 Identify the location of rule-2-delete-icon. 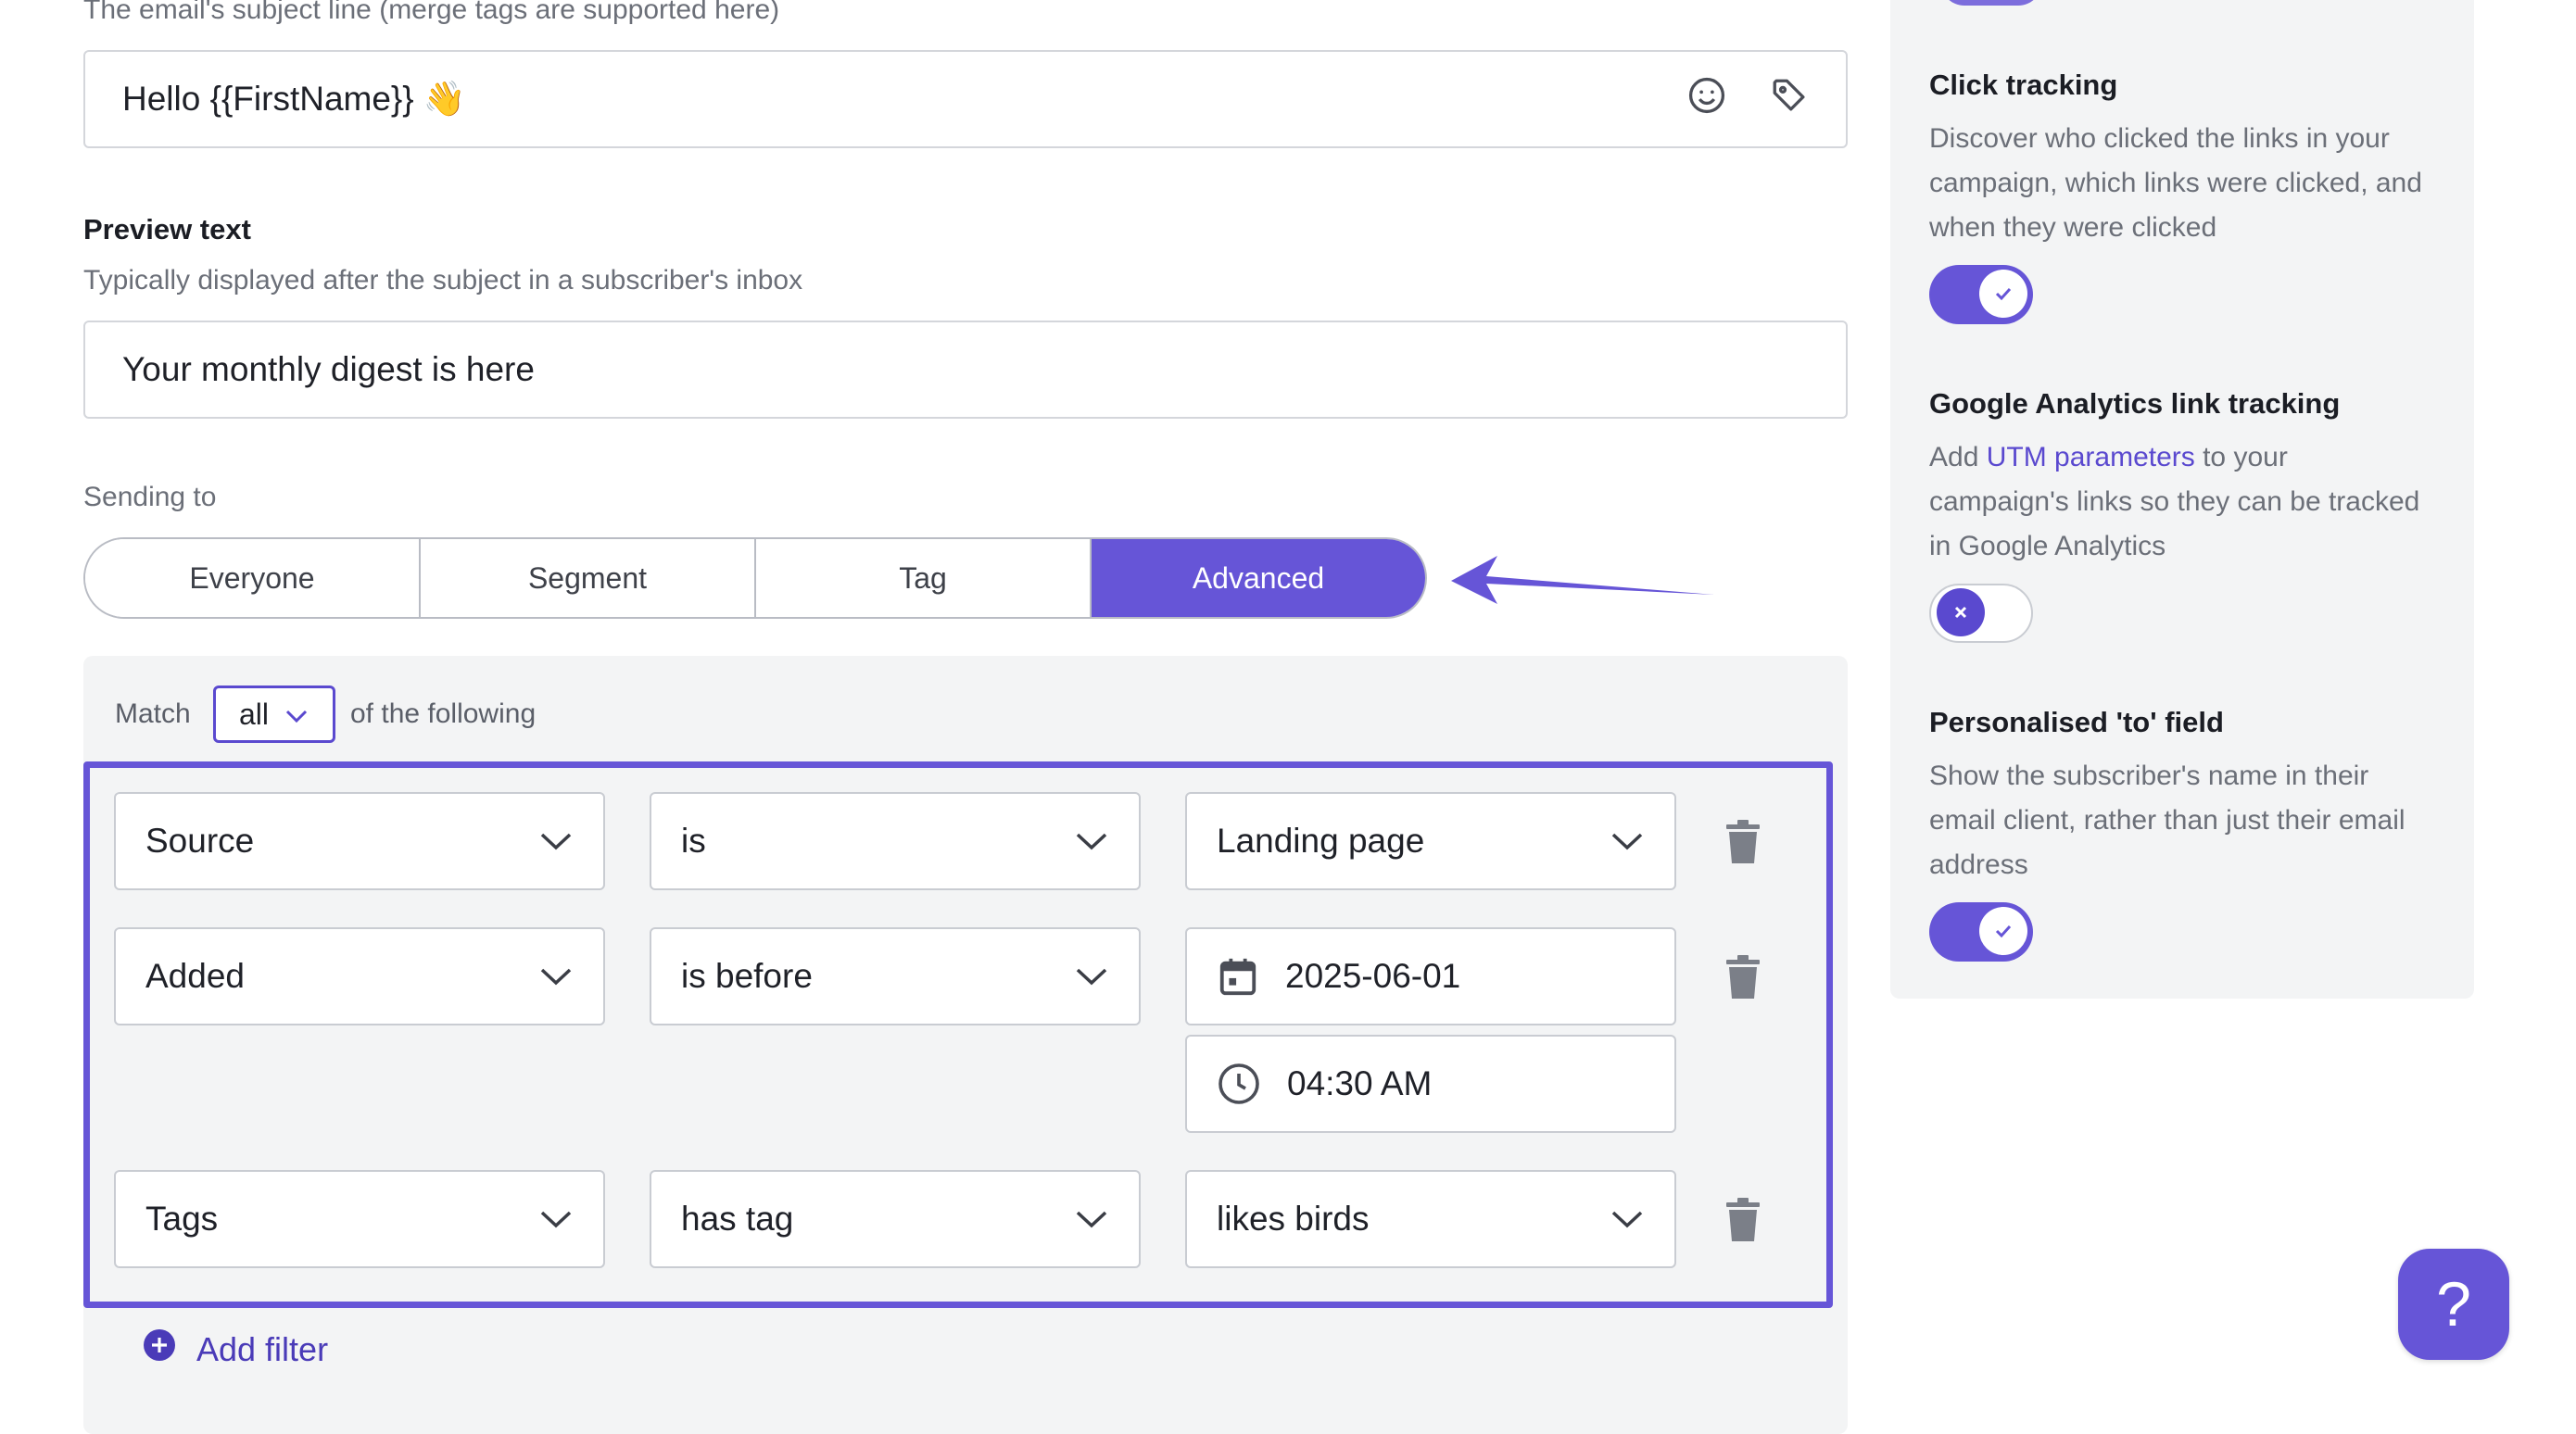
(1743, 977).